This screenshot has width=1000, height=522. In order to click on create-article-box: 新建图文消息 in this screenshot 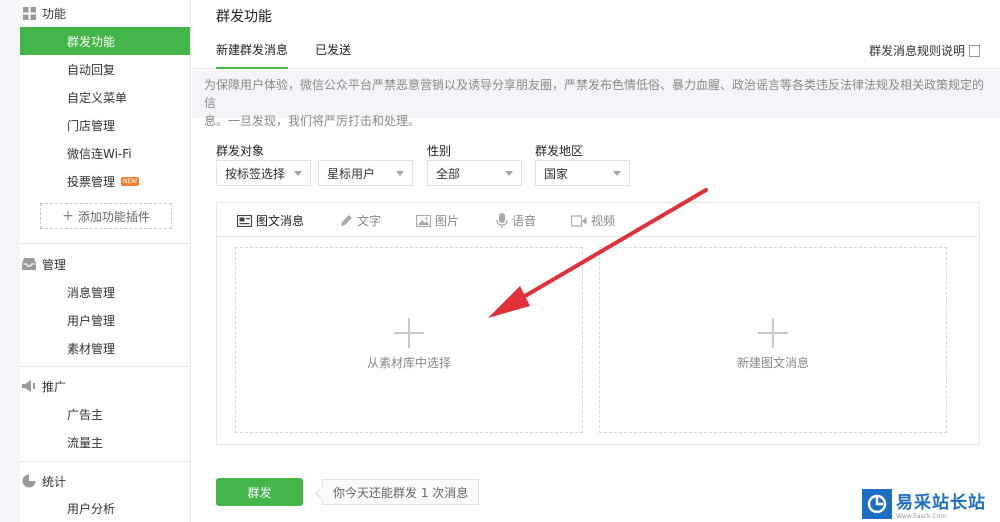, I will do `click(773, 340)`.